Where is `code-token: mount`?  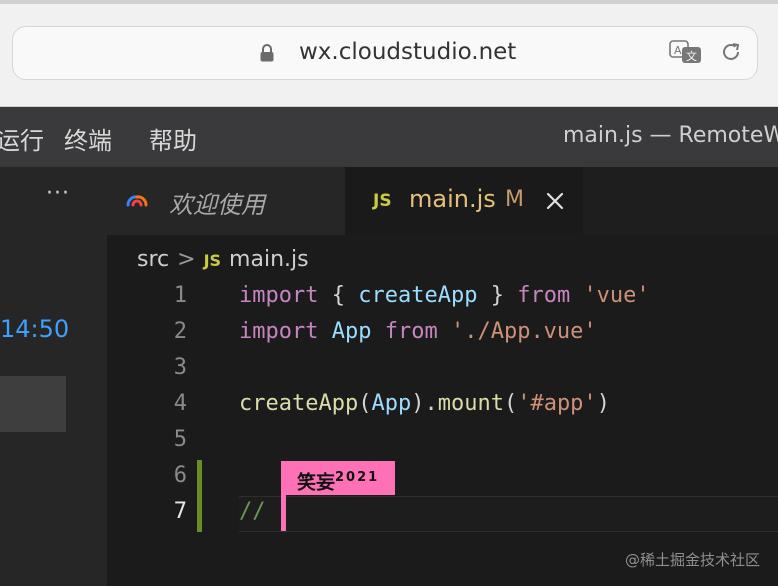
code-token: mount is located at coordinates (470, 403).